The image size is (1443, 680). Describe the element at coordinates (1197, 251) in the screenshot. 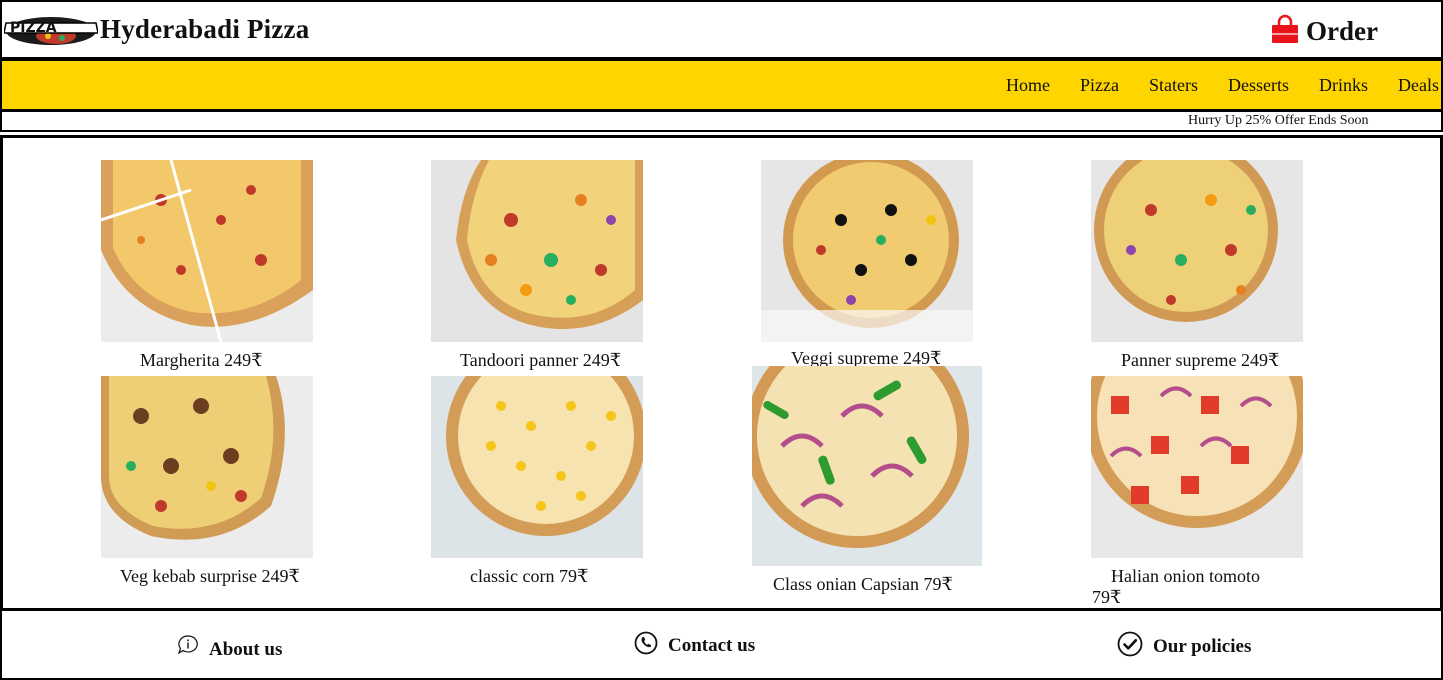

I see `product-image-panner-supreme` at that location.